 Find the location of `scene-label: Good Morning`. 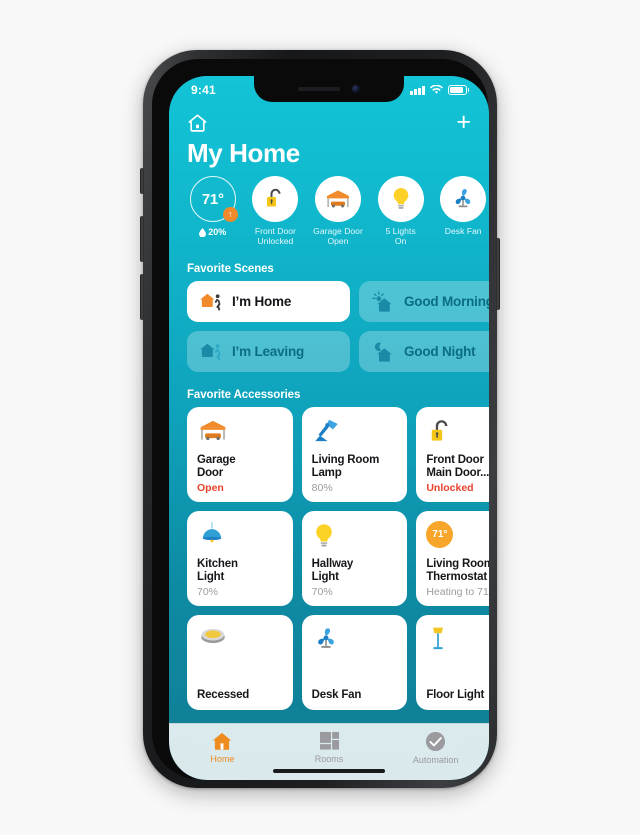

scene-label: Good Morning is located at coordinates (446, 302).